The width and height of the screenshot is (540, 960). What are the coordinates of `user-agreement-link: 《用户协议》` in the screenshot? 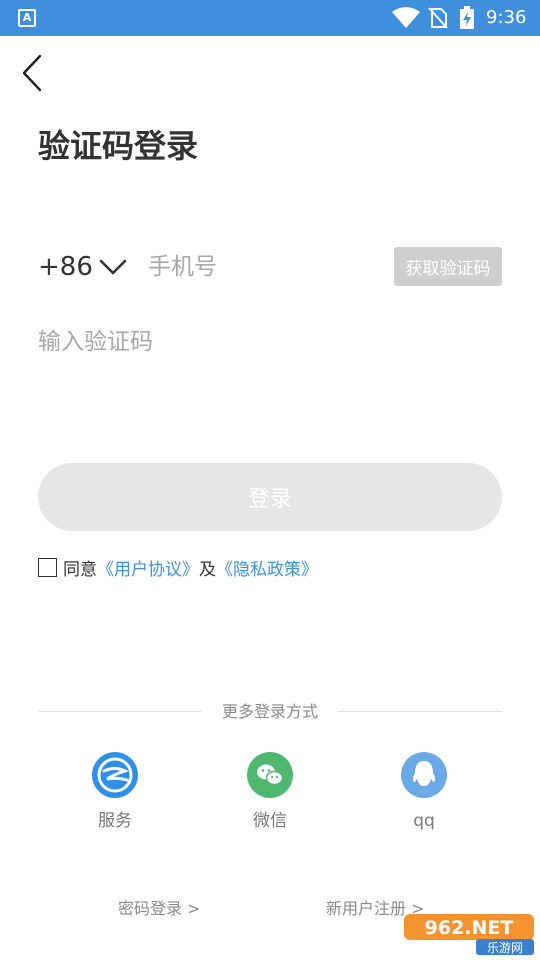 It's located at (148, 567).